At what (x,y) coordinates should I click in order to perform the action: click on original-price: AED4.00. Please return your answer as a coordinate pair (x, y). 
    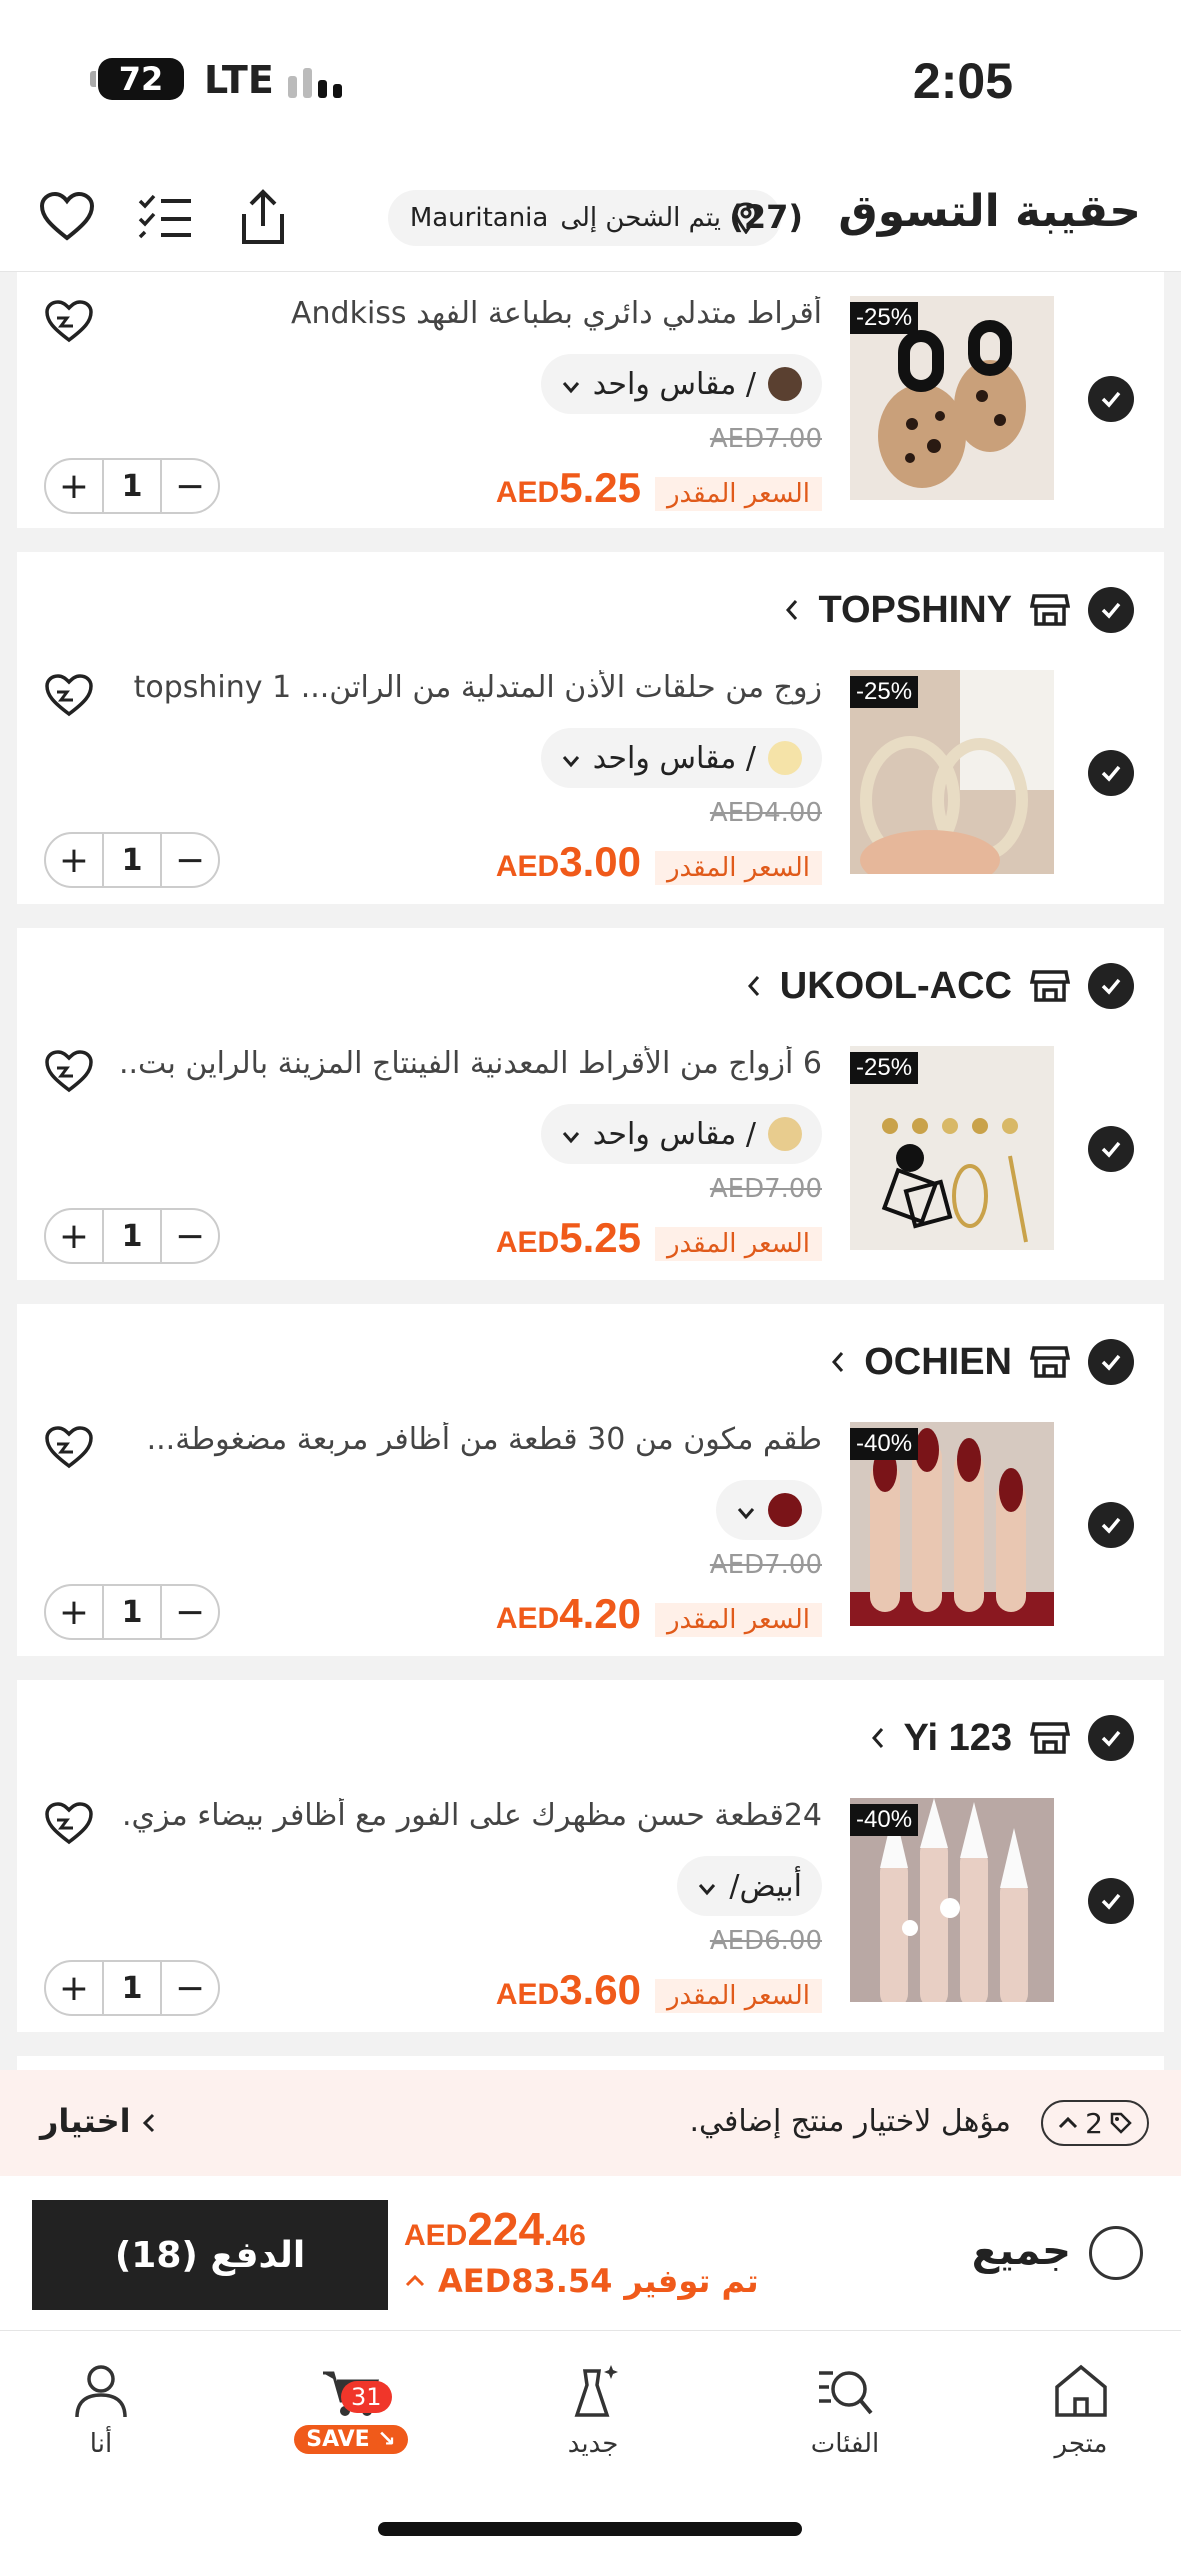
    Looking at the image, I should click on (765, 813).